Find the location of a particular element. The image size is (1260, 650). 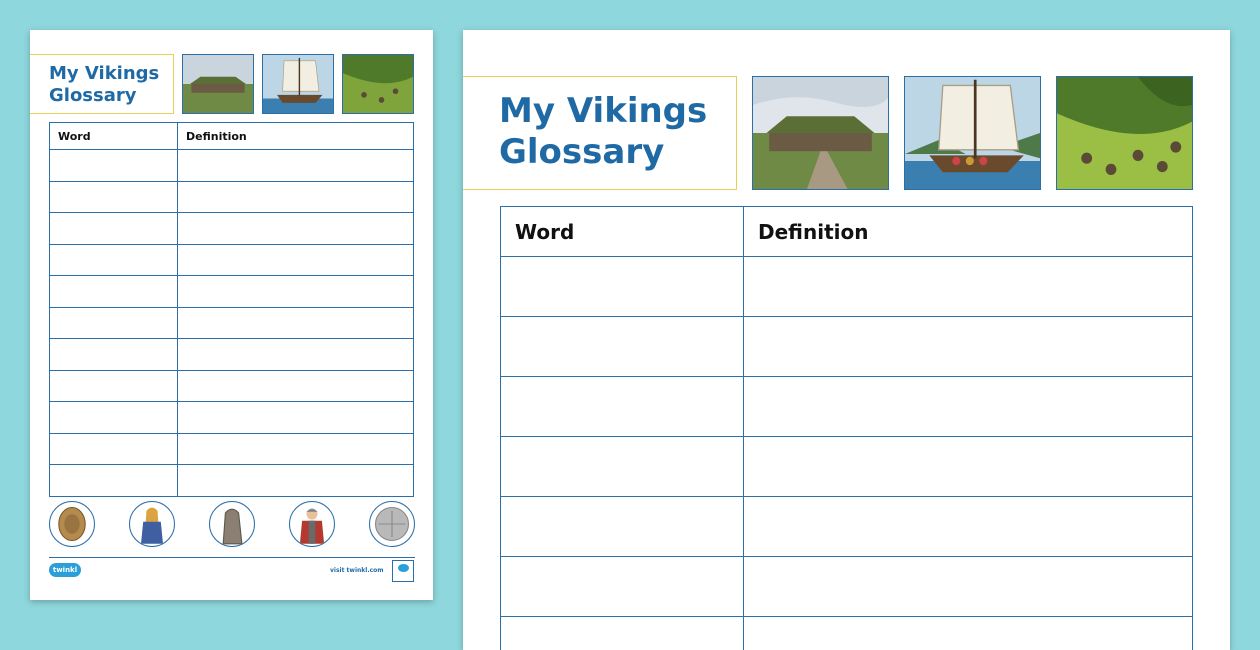

rune-stone-icon is located at coordinates (232, 524).